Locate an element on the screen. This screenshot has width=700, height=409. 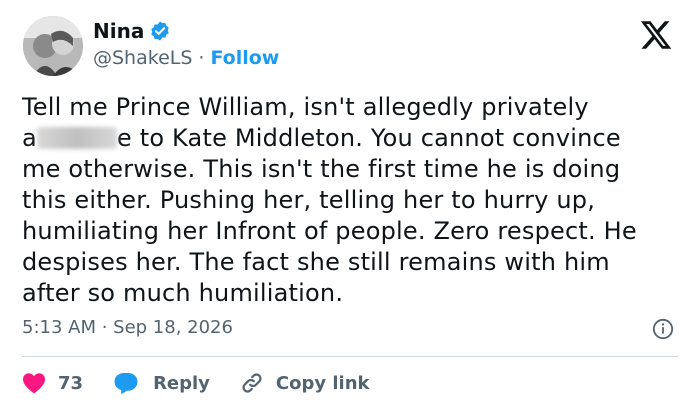
x-logo-icon is located at coordinates (656, 35).